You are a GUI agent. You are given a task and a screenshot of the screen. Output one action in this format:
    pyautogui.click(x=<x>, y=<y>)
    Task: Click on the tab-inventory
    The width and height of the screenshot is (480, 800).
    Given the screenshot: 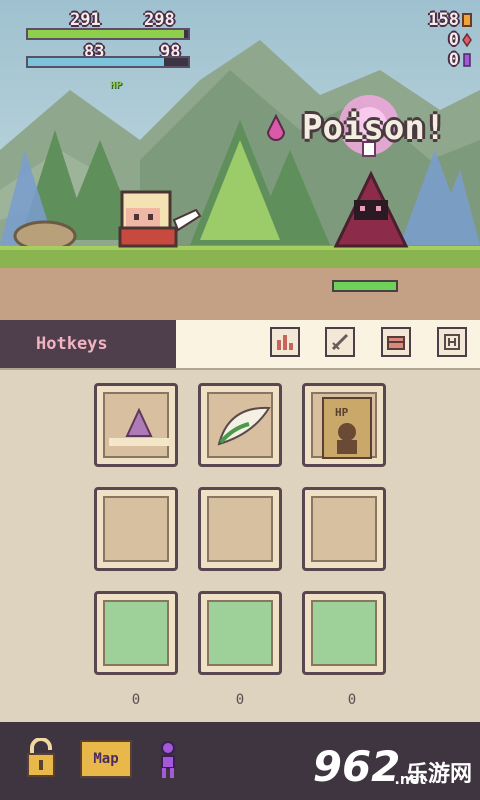 What is the action you would take?
    pyautogui.click(x=396, y=342)
    